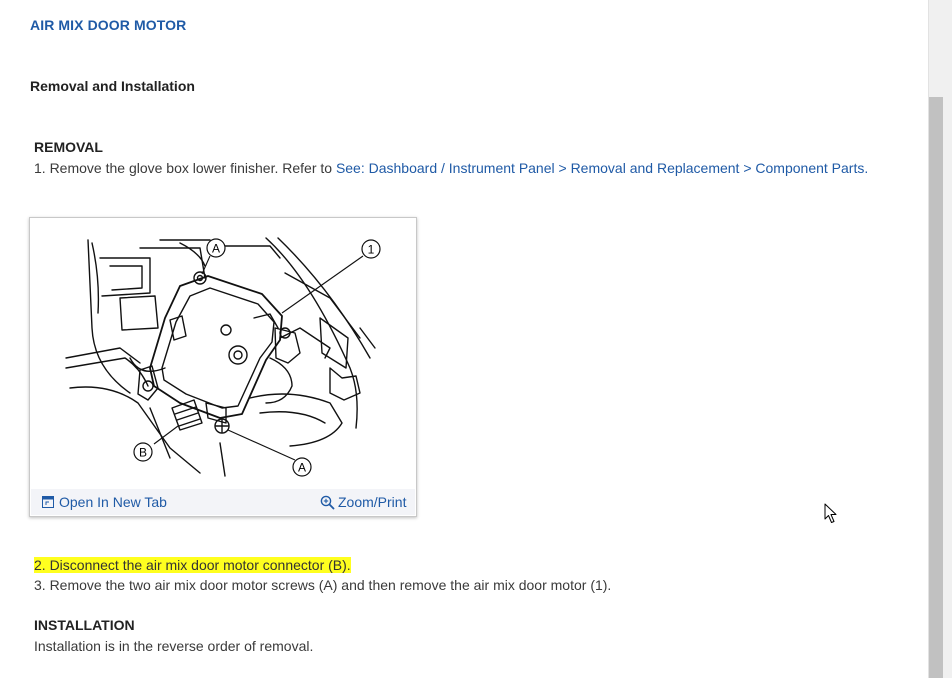  Describe the element at coordinates (68, 147) in the screenshot. I see `removal-heading: REMOVAL` at that location.